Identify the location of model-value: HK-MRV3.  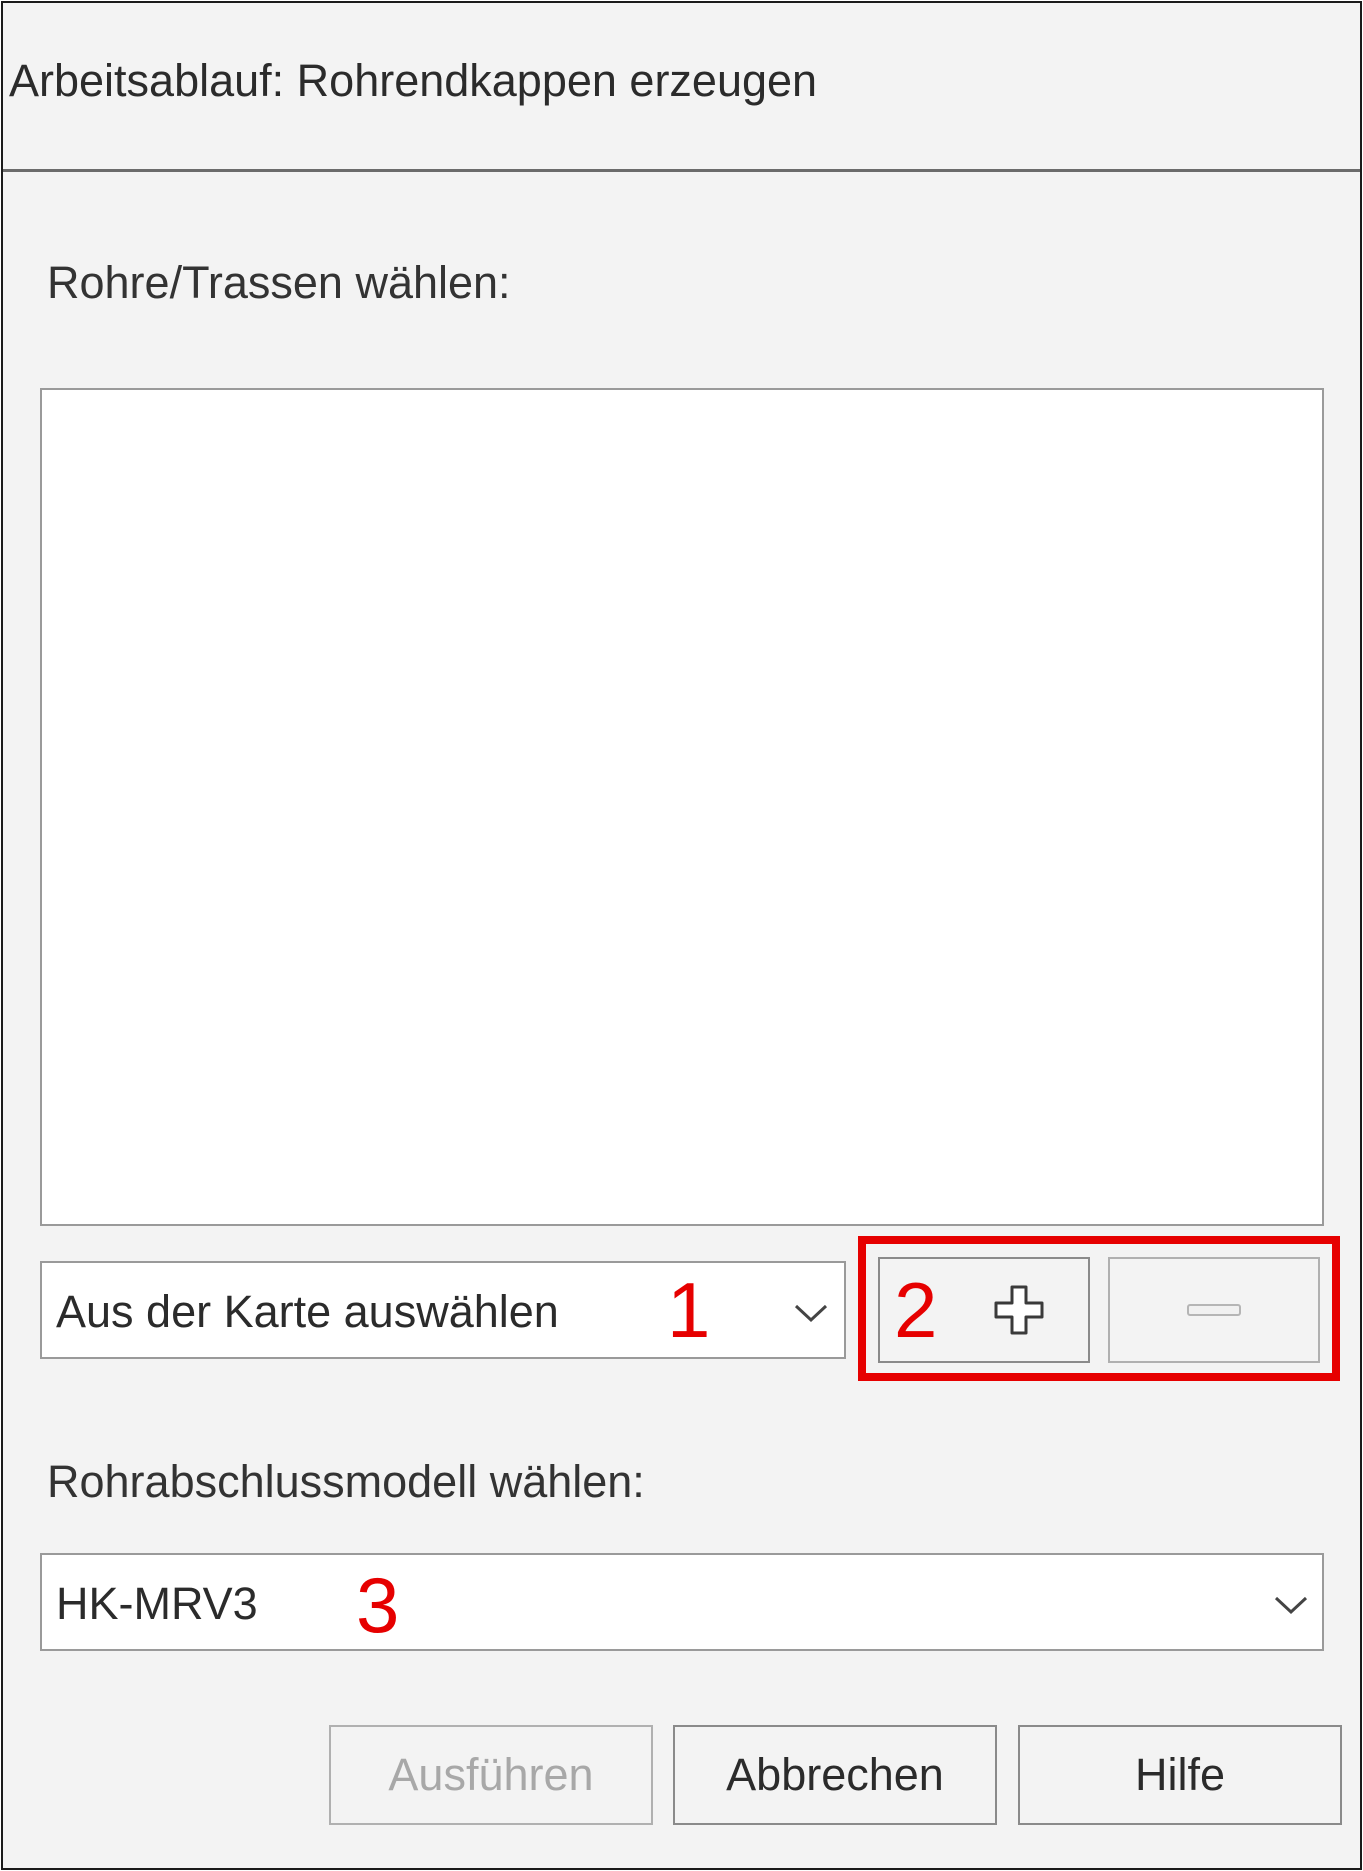
(157, 1603).